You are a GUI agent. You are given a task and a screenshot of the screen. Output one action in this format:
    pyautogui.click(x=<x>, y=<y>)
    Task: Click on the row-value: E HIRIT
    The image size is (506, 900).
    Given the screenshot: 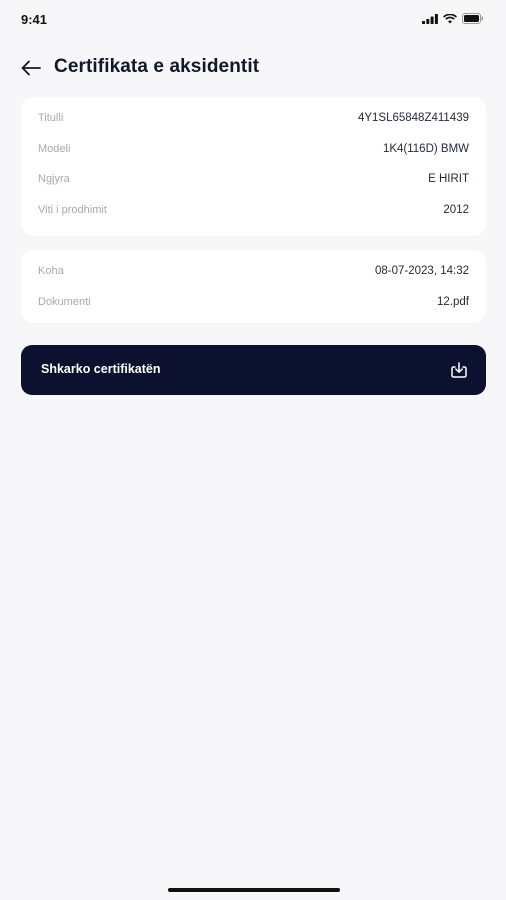 What is the action you would take?
    pyautogui.click(x=448, y=179)
    